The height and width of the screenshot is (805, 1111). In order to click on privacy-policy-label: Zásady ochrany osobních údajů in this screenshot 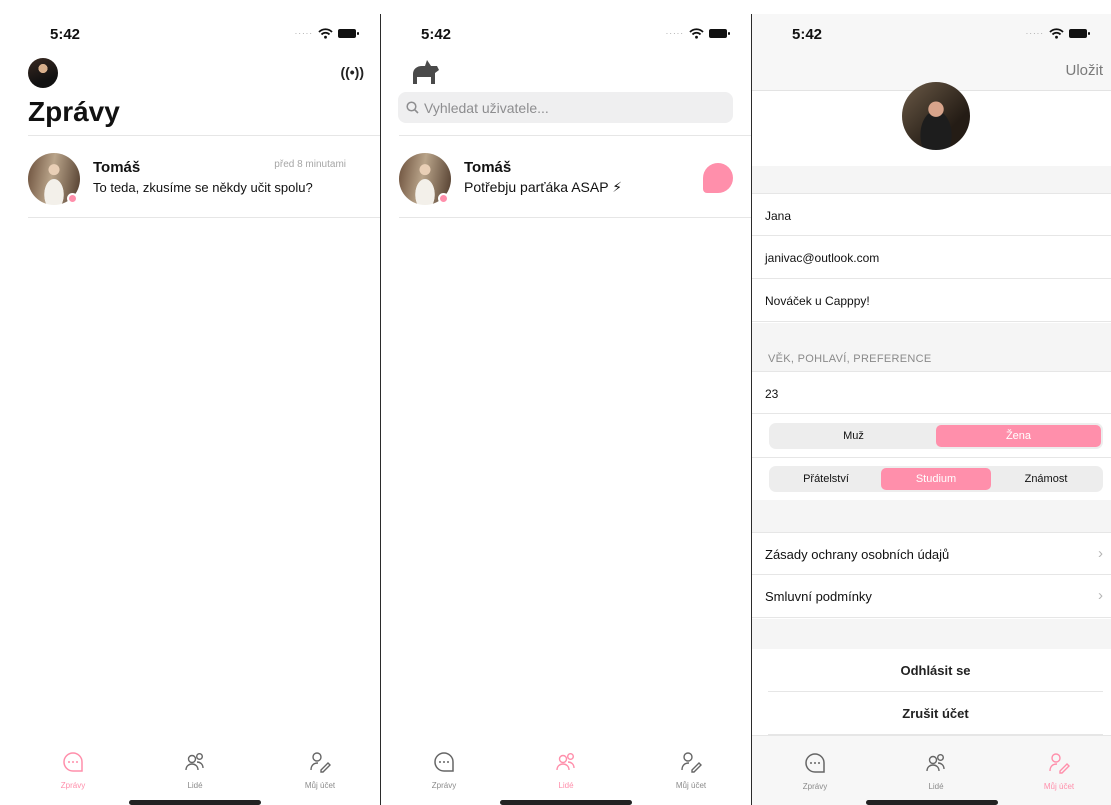, I will do `click(857, 554)`.